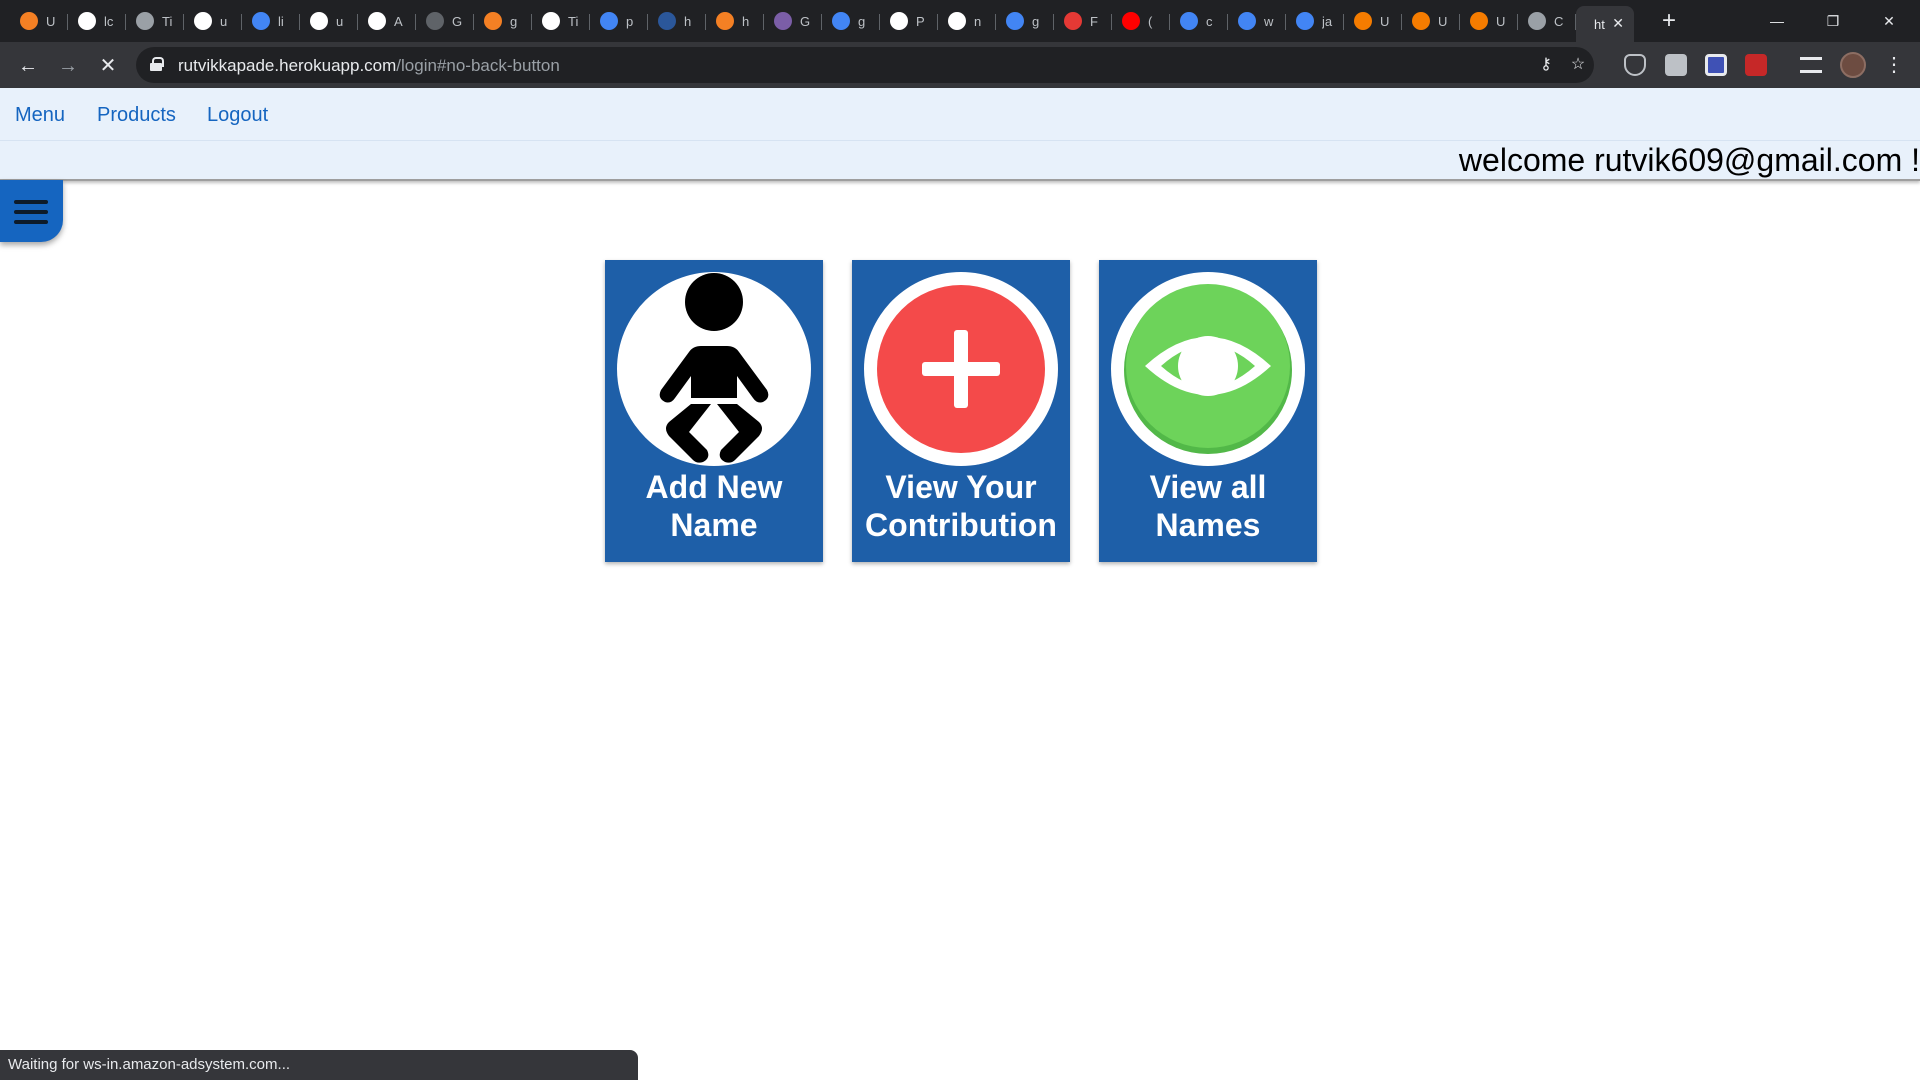  What do you see at coordinates (68, 66) in the screenshot?
I see `forward-button: →` at bounding box center [68, 66].